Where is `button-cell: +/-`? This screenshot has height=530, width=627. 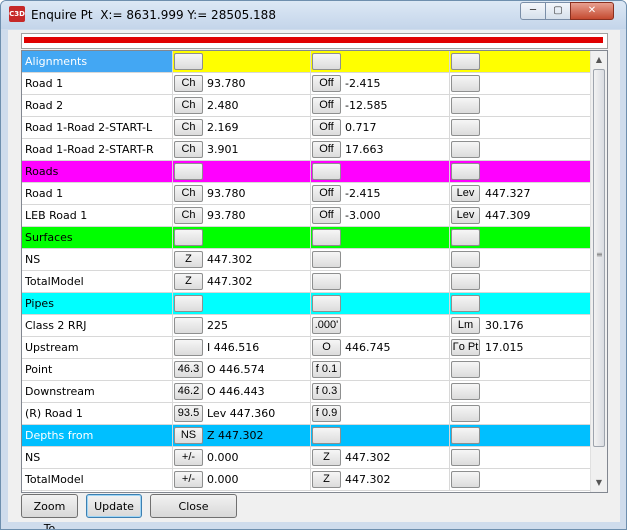
button-cell: +/- is located at coordinates (188, 479).